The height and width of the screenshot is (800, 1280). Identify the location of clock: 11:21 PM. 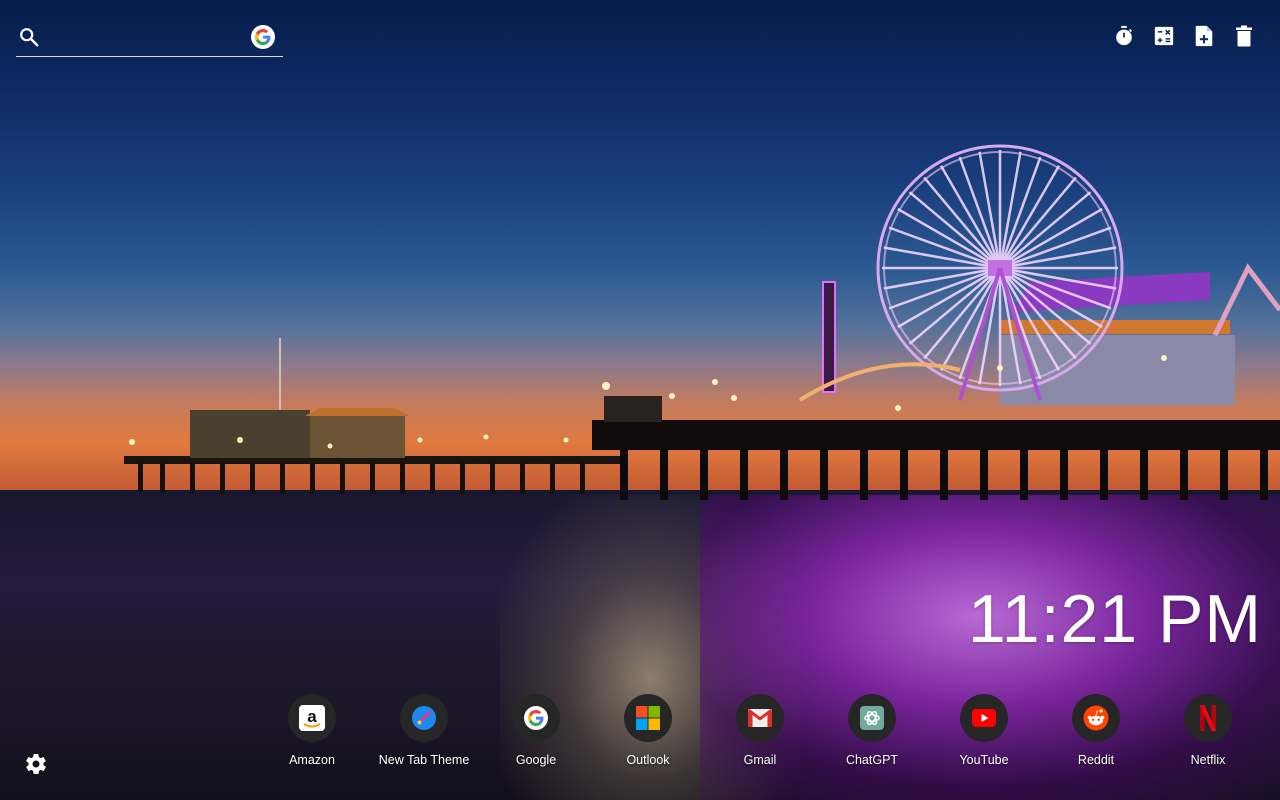
(1114, 619).